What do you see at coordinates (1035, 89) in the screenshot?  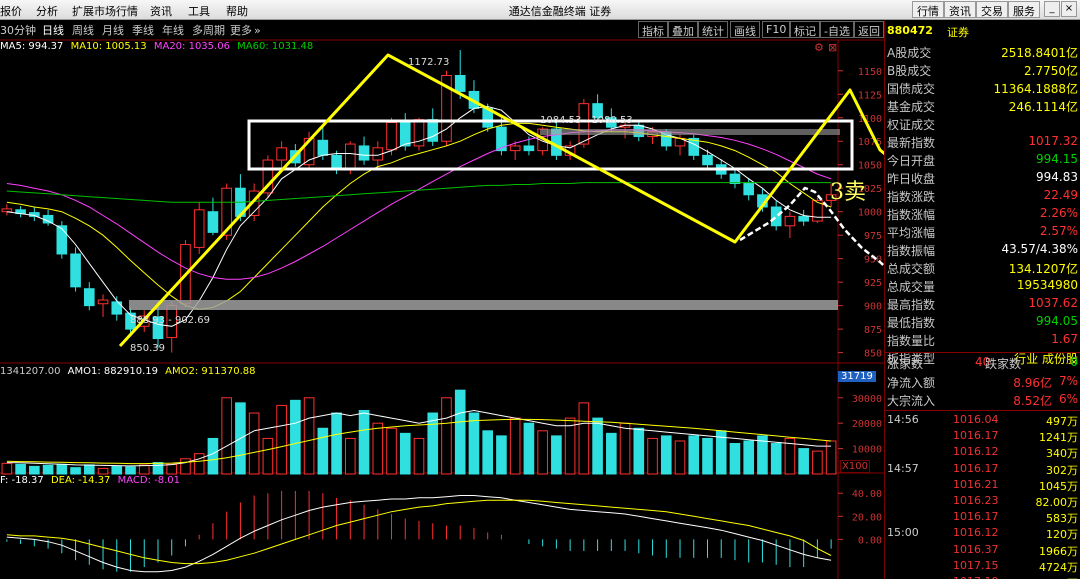 I see `info-row-value: 11364.1888亿` at bounding box center [1035, 89].